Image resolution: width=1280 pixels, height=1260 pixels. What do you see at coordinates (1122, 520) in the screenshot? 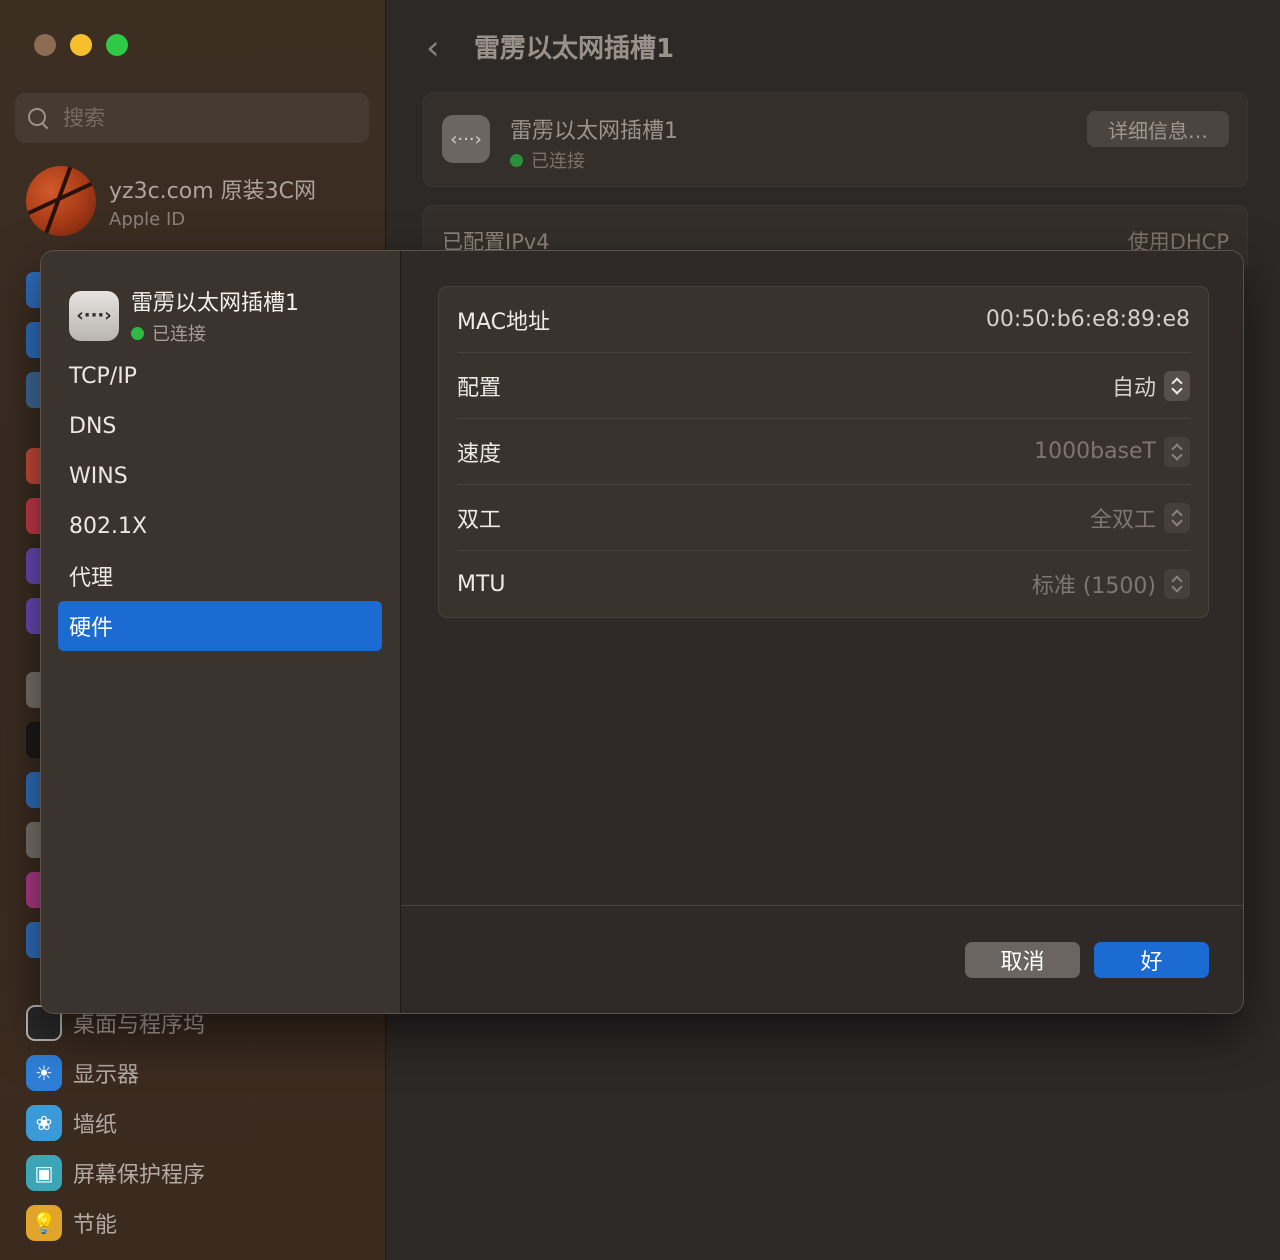
I see `duplex-value: 全双工` at bounding box center [1122, 520].